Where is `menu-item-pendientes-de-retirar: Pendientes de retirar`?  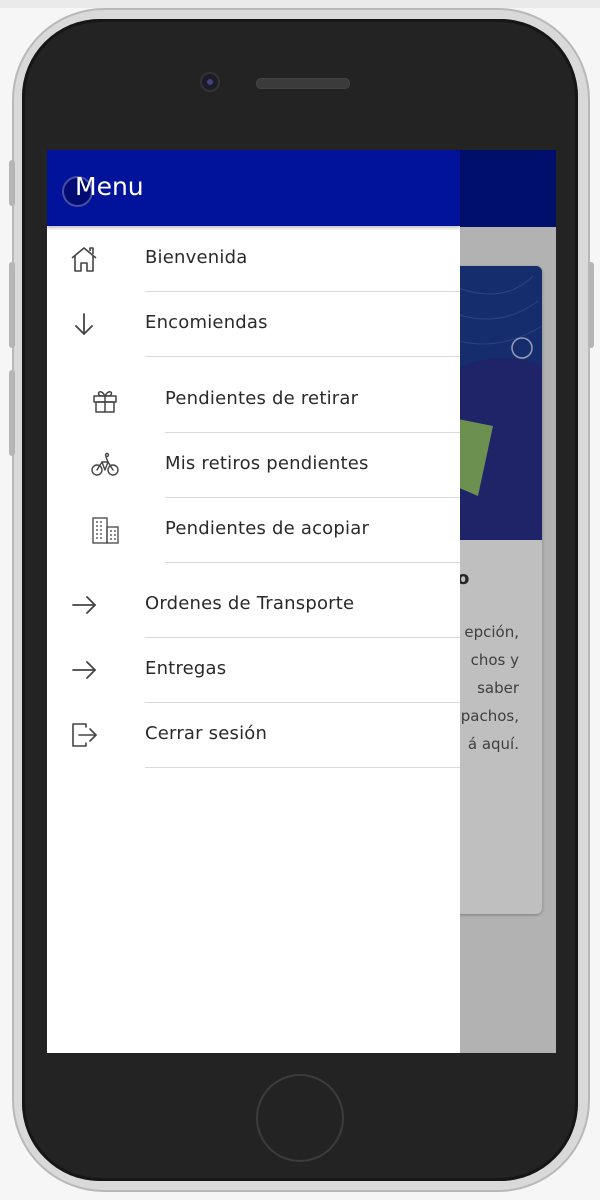 menu-item-pendientes-de-retirar: Pendientes de retirar is located at coordinates (253, 400).